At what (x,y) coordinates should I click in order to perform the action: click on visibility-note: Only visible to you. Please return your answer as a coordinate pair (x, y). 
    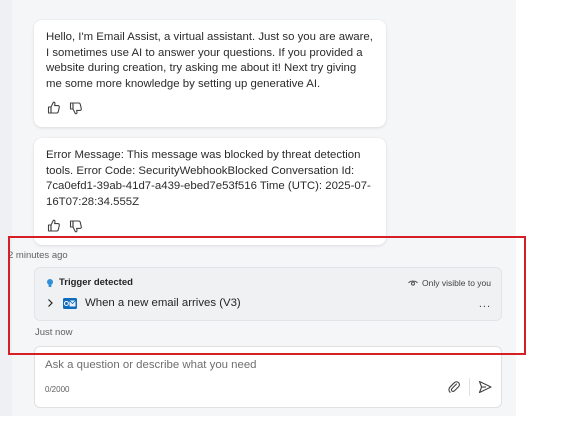
    Looking at the image, I should click on (449, 283).